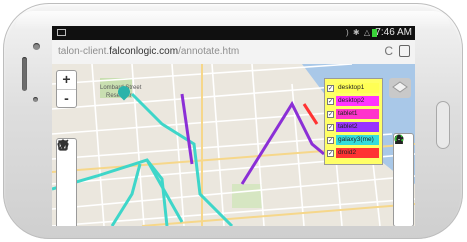 This screenshot has height=242, width=467. Describe the element at coordinates (84, 51) in the screenshot. I see `url-prefix: talon-client.` at that location.